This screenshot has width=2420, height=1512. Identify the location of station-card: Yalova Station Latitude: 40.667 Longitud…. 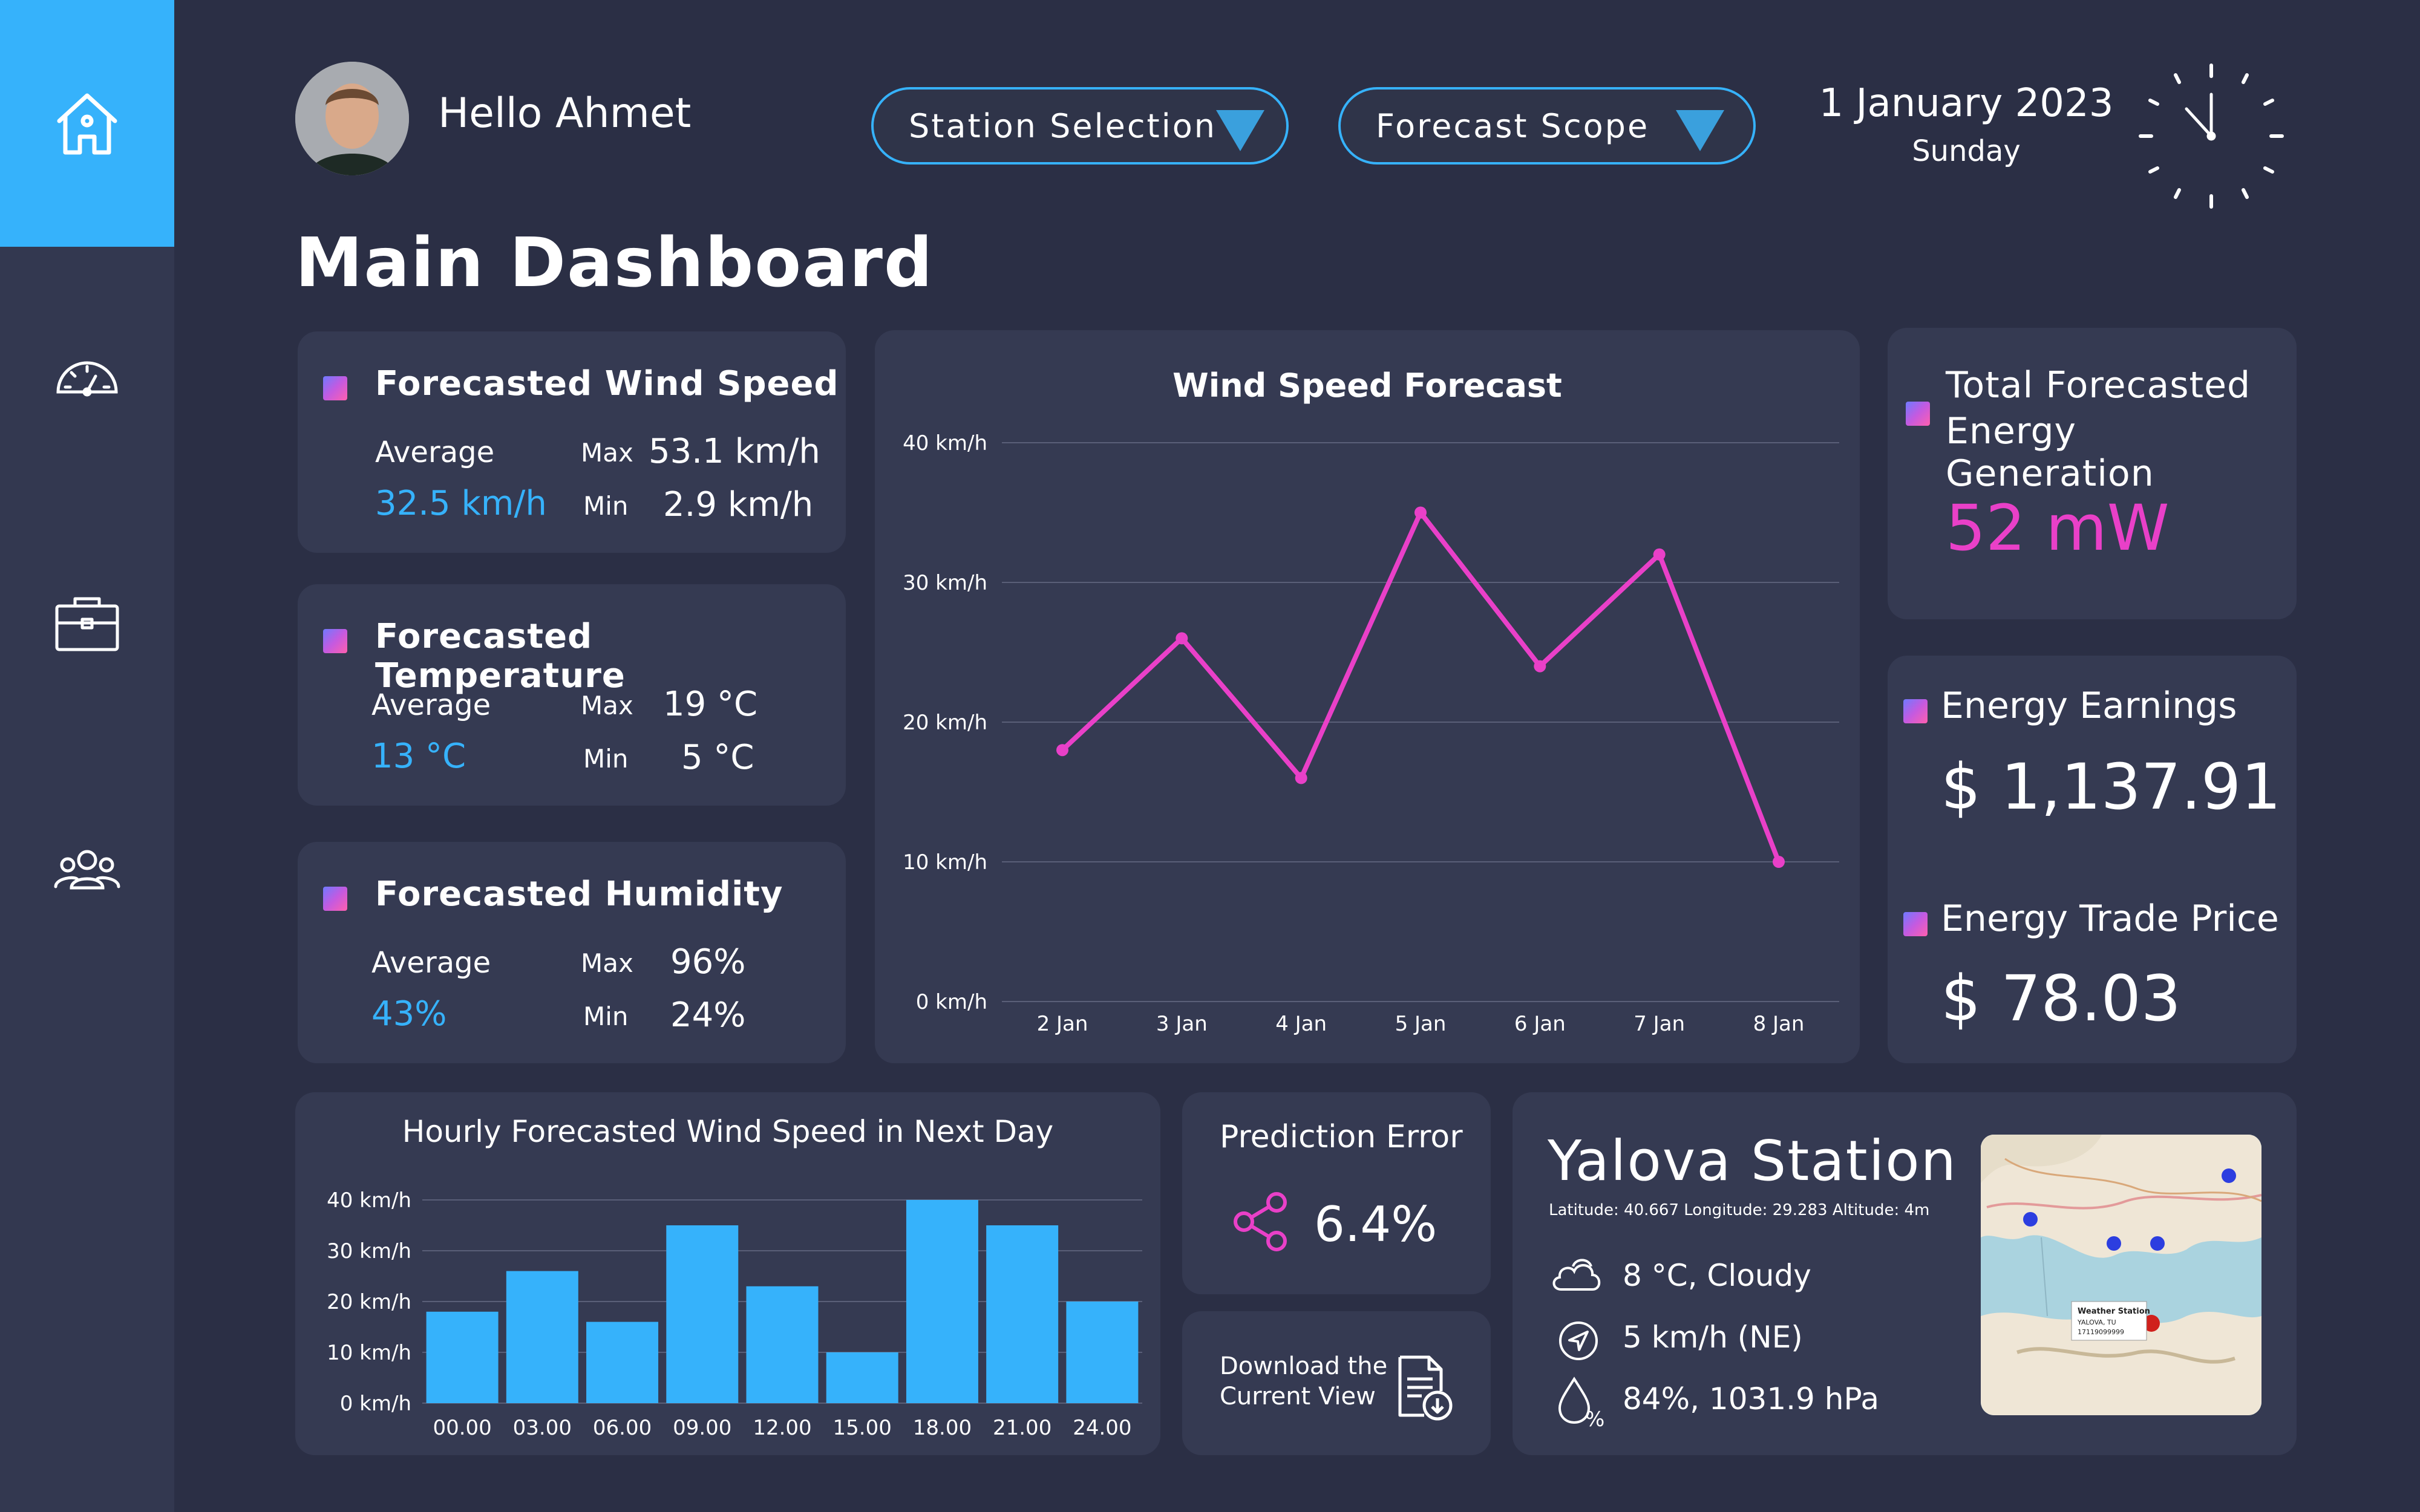
(1904, 1273).